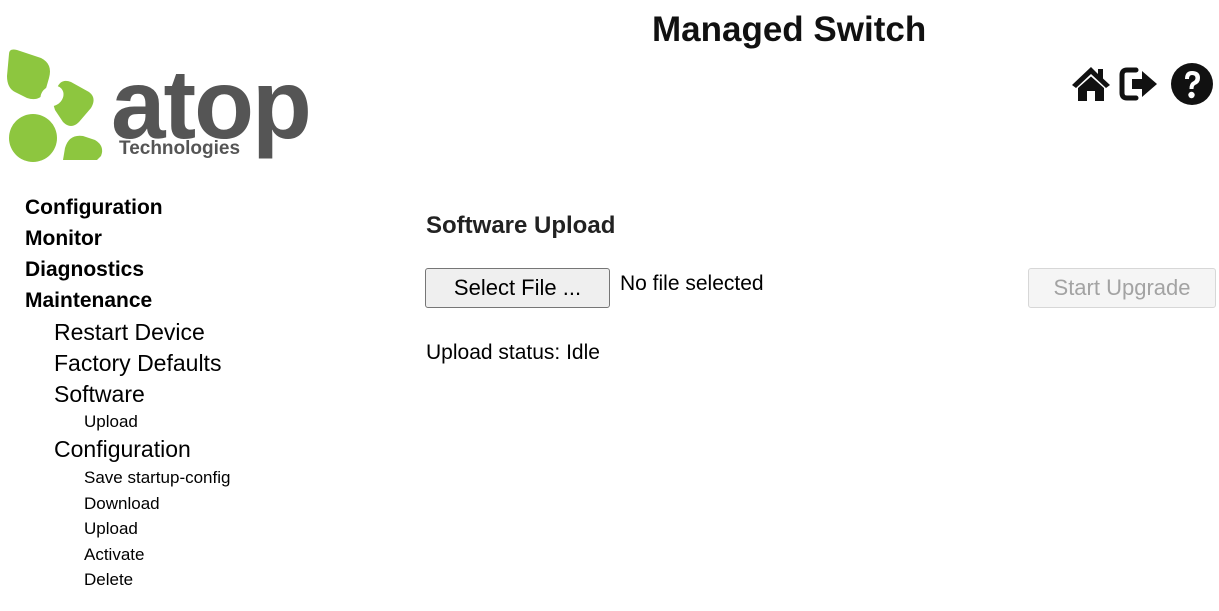 The height and width of the screenshot is (611, 1219). What do you see at coordinates (513, 352) in the screenshot?
I see `upload-status-text: Upload status: Idle` at bounding box center [513, 352].